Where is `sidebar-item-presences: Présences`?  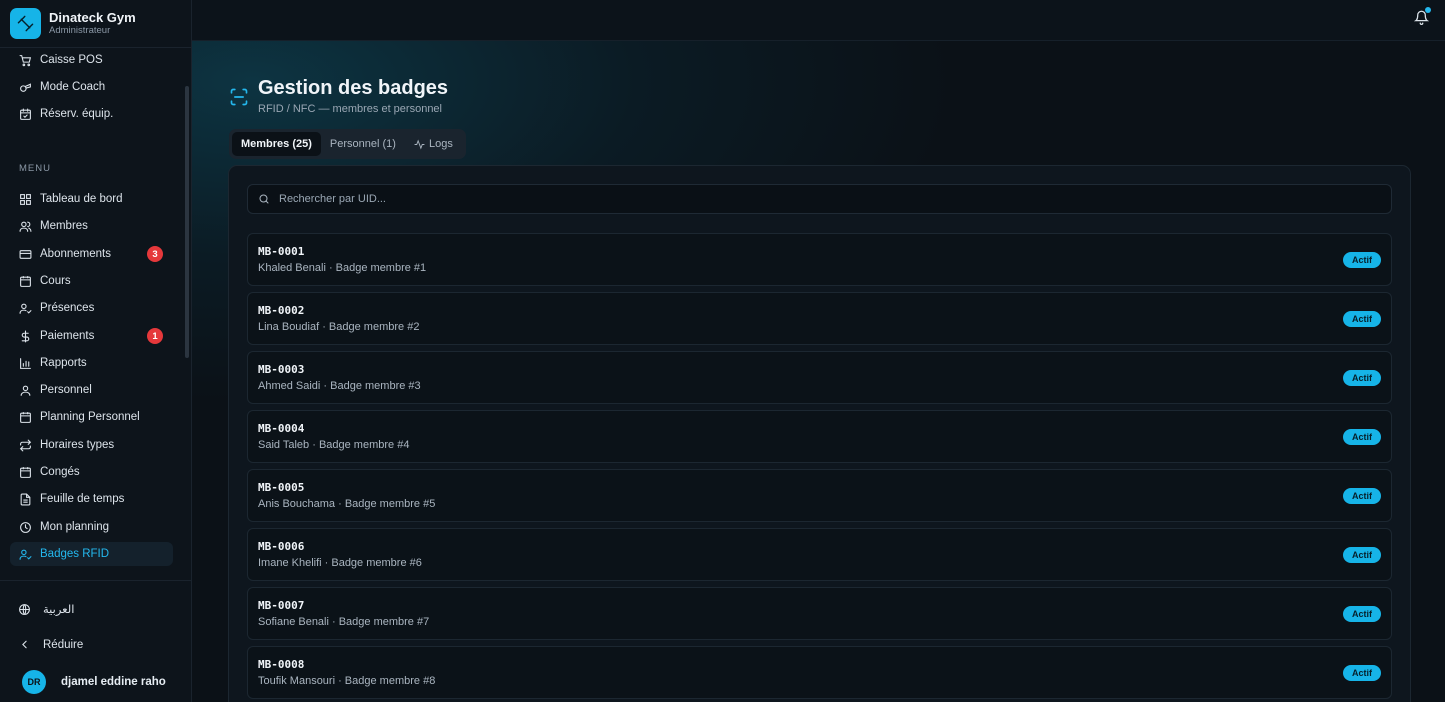
sidebar-item-presences: Présences is located at coordinates (91, 308).